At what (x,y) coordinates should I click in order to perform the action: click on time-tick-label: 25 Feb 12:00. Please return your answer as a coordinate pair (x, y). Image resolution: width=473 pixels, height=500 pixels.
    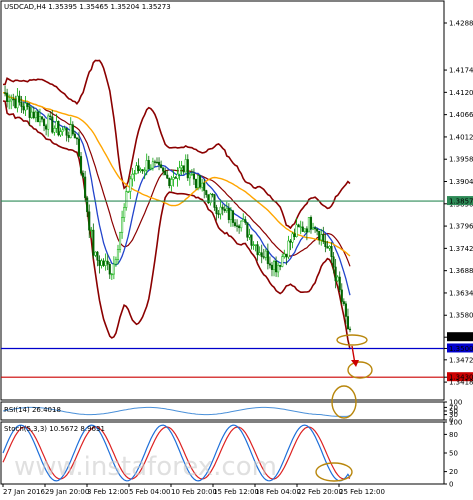
    Looking at the image, I should click on (362, 492).